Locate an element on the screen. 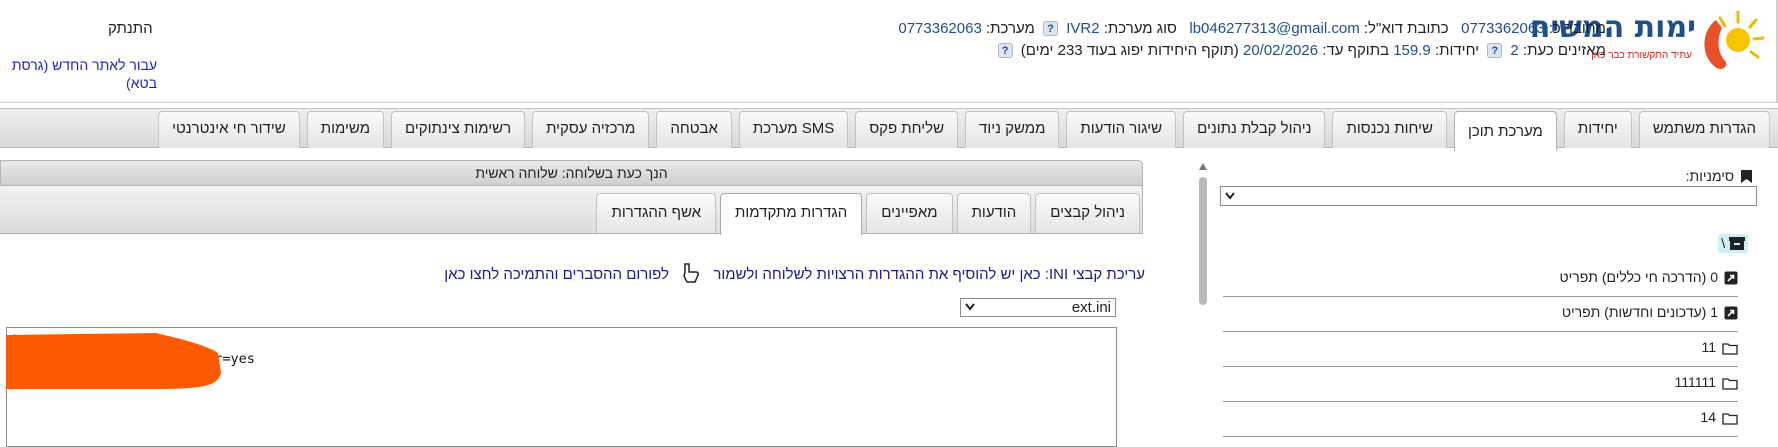 This screenshot has width=1778, height=447. valid-until-label: בתוקף עד: is located at coordinates (1356, 50).